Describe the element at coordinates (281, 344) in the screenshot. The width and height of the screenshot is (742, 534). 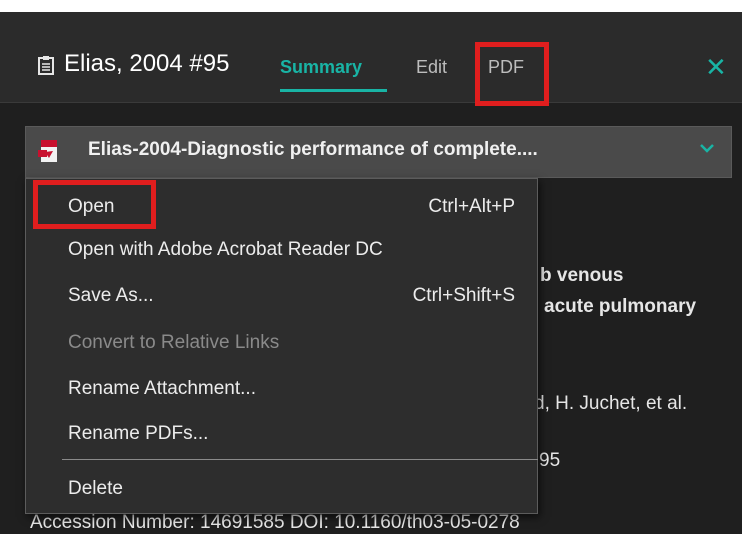
I see `menu-item-convert-relative-links: Convert to Relative Links` at that location.